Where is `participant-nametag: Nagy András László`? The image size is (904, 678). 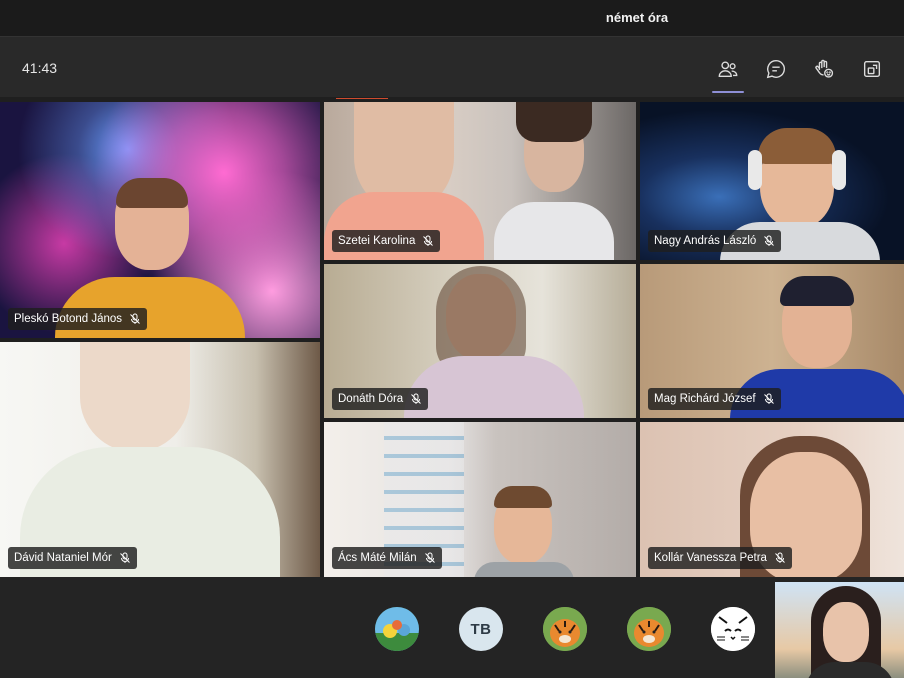
participant-nametag: Nagy András László is located at coordinates (715, 241).